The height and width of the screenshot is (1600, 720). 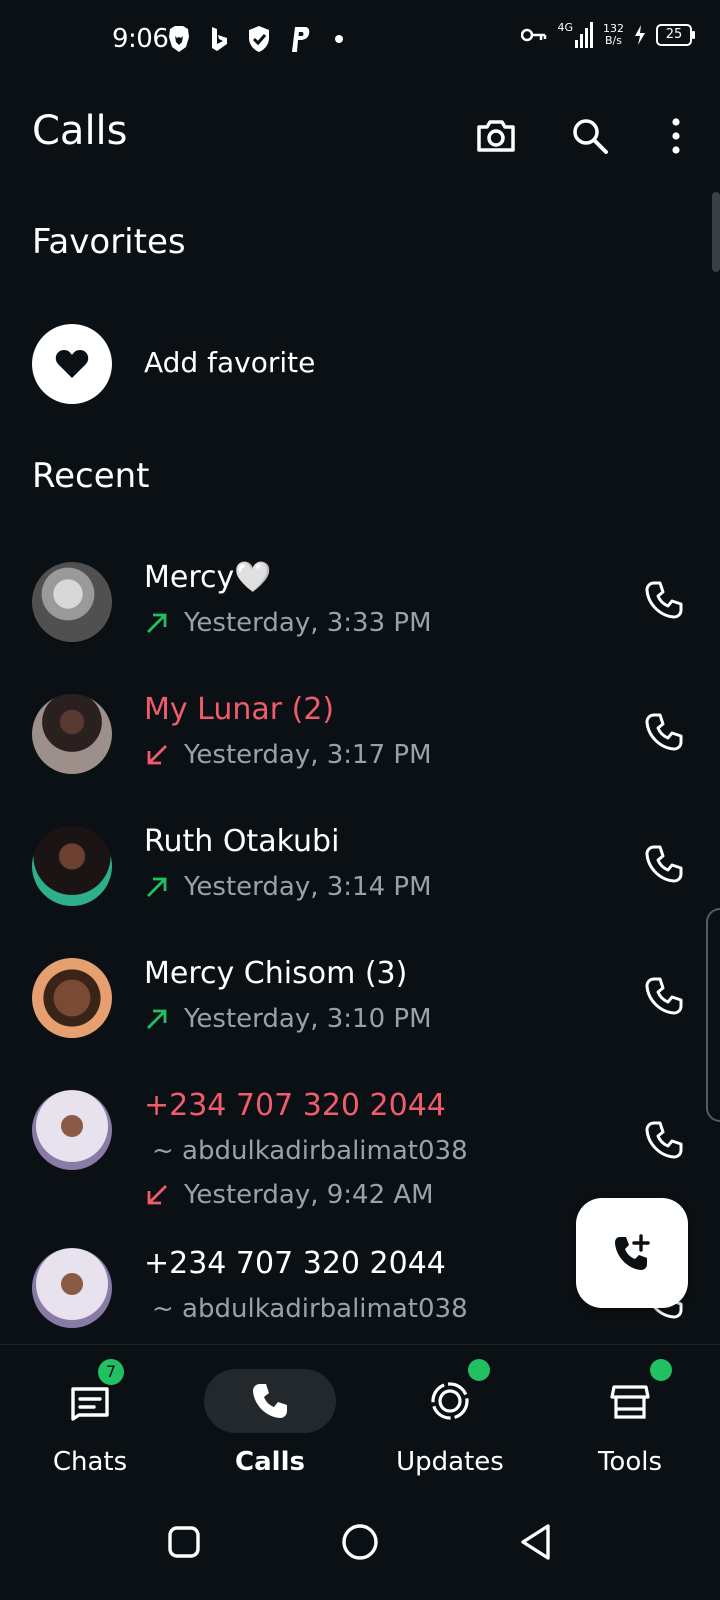 I want to click on recent-heading: Recent, so click(x=91, y=476).